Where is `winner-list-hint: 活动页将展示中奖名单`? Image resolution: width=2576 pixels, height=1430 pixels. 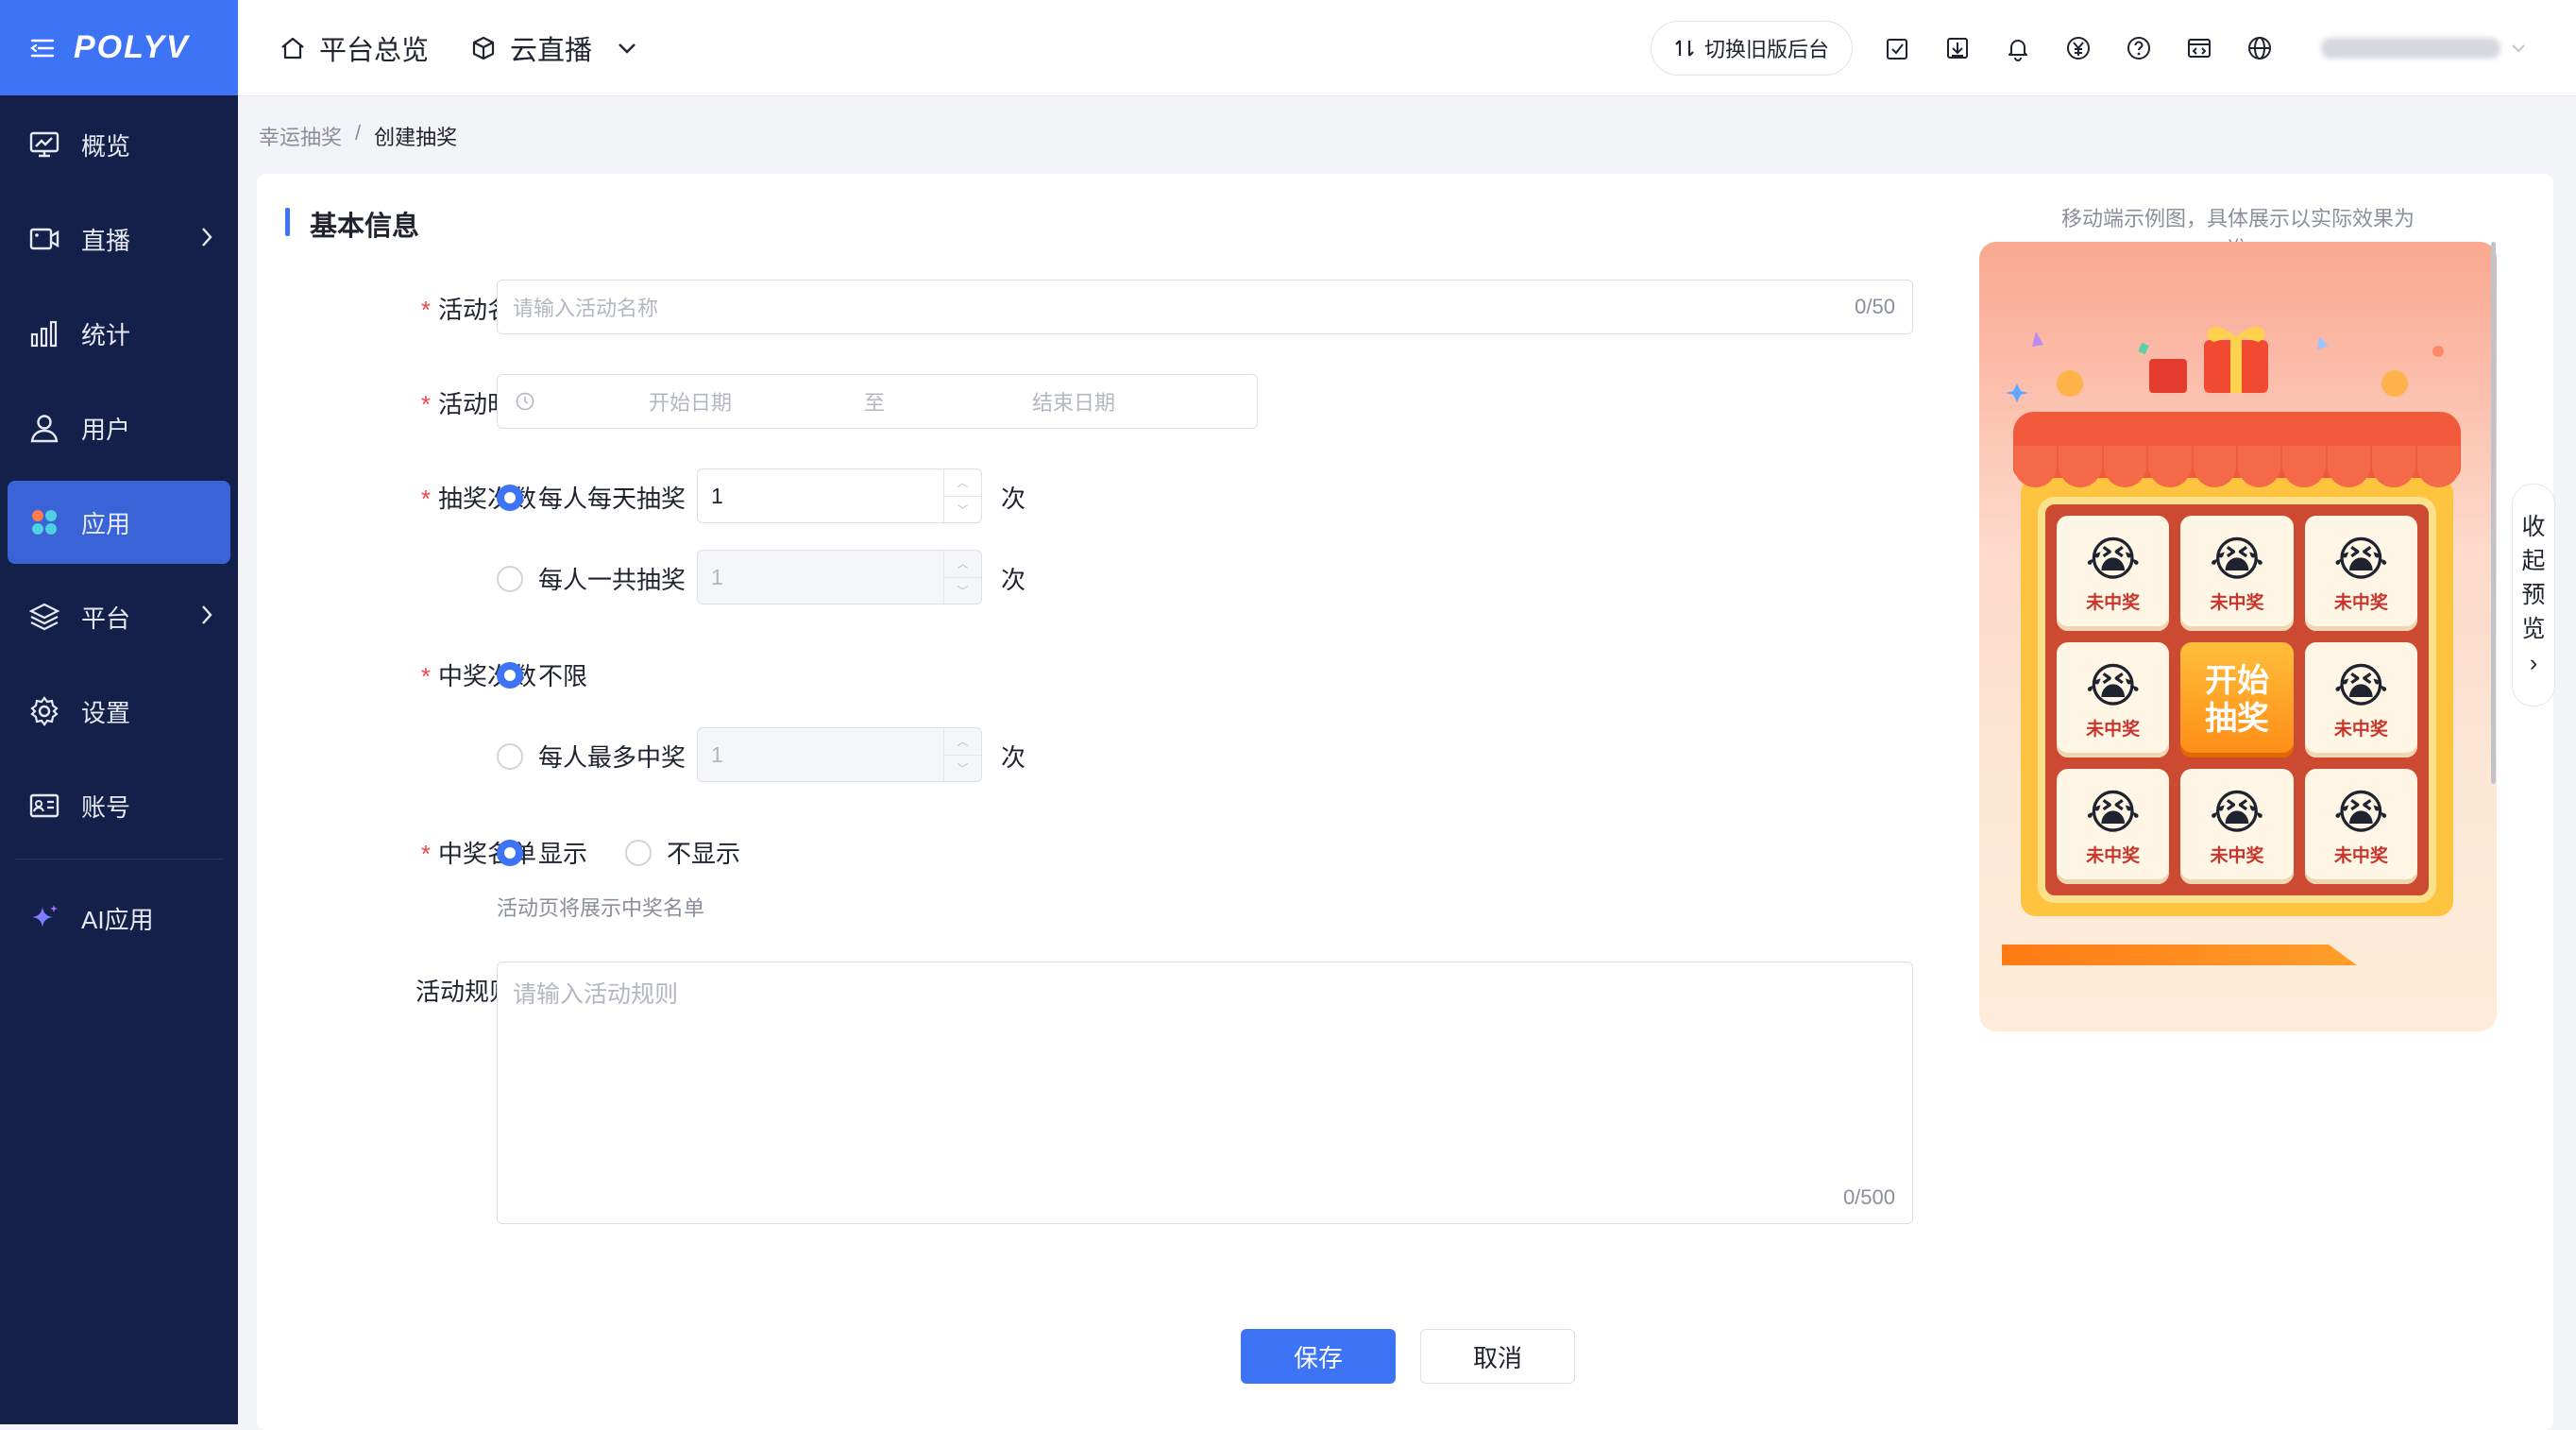
winner-list-hint: 活动页将展示中奖名单 is located at coordinates (601, 908).